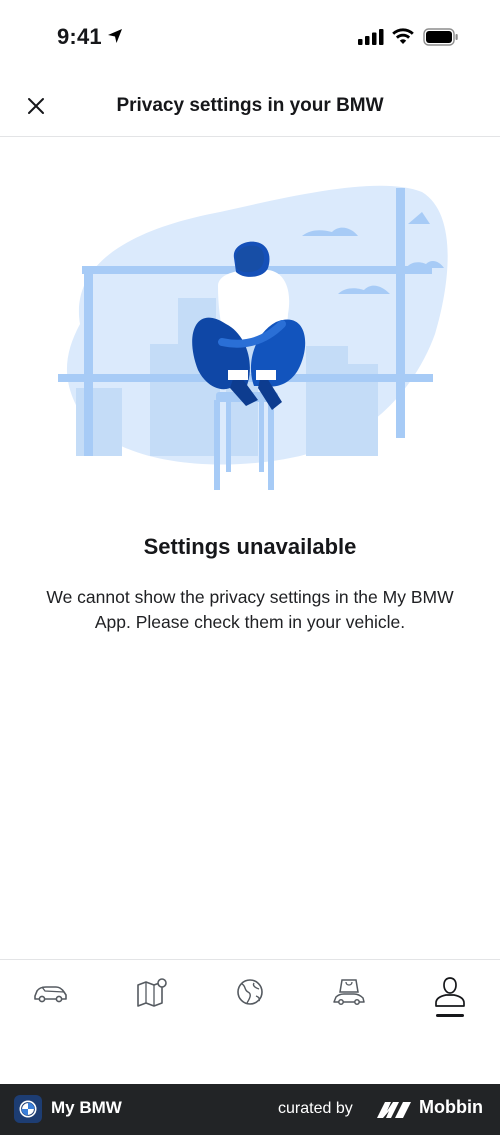 The width and height of the screenshot is (500, 1135). What do you see at coordinates (250, 38) in the screenshot?
I see `status-bar: 9:41` at bounding box center [250, 38].